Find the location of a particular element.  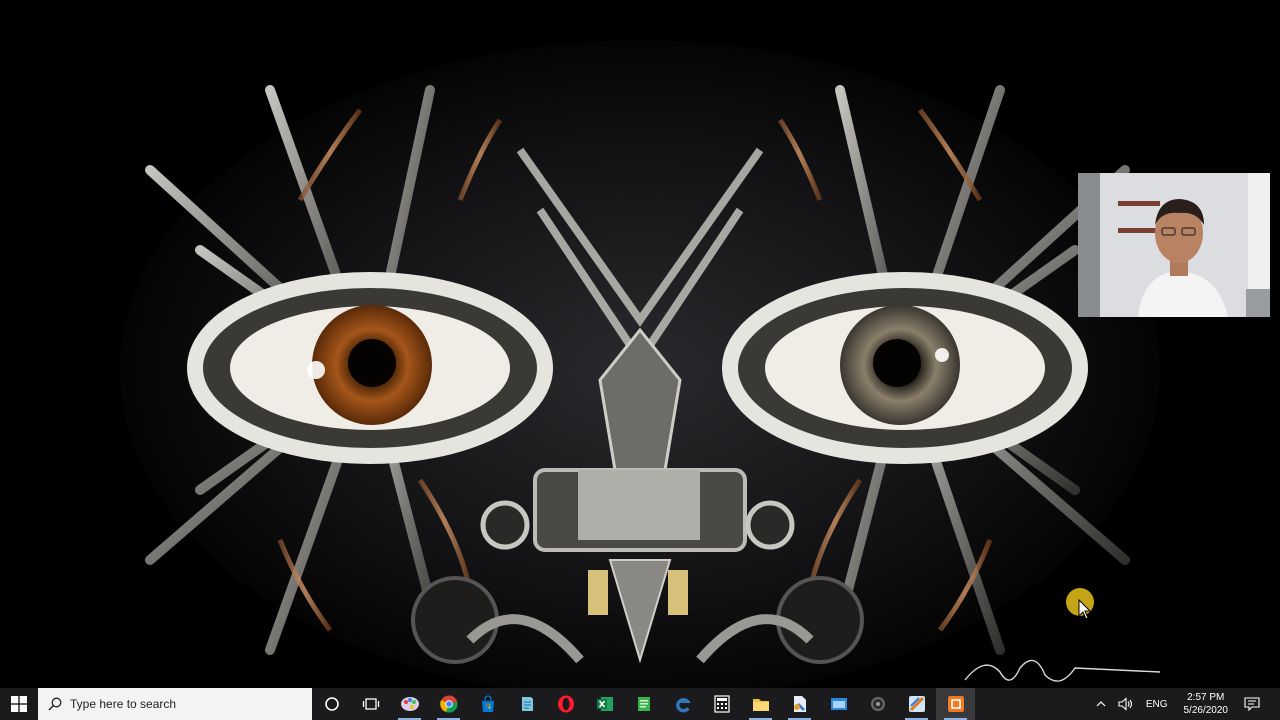

window-app-icon is located at coordinates (838, 704).